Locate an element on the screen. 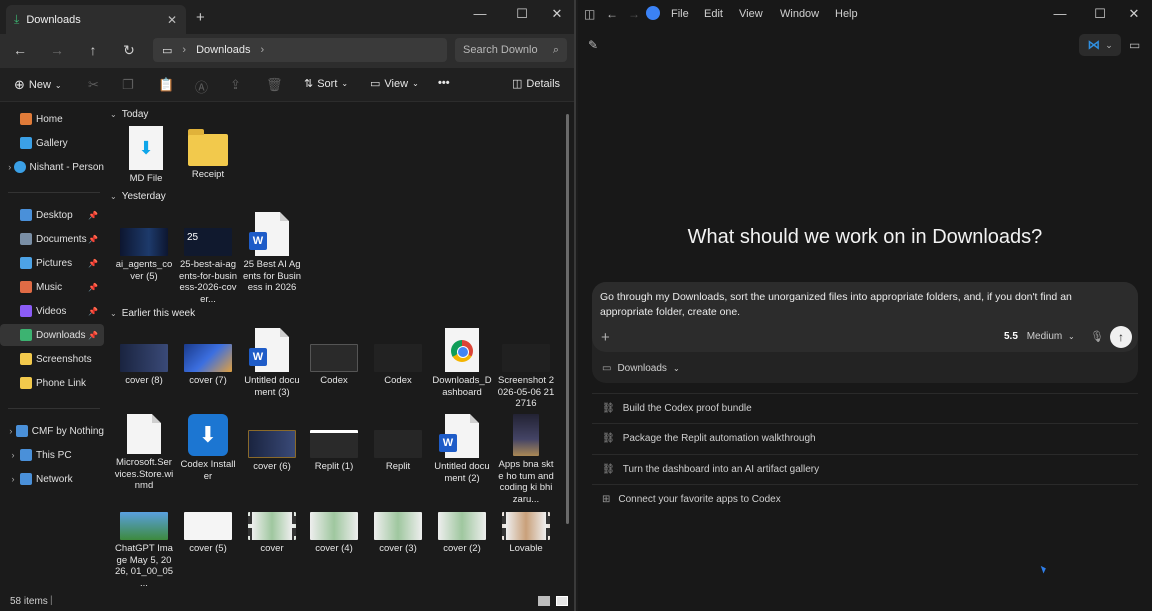 This screenshot has width=1152, height=611. file-item: cover (7) is located at coordinates (208, 357).